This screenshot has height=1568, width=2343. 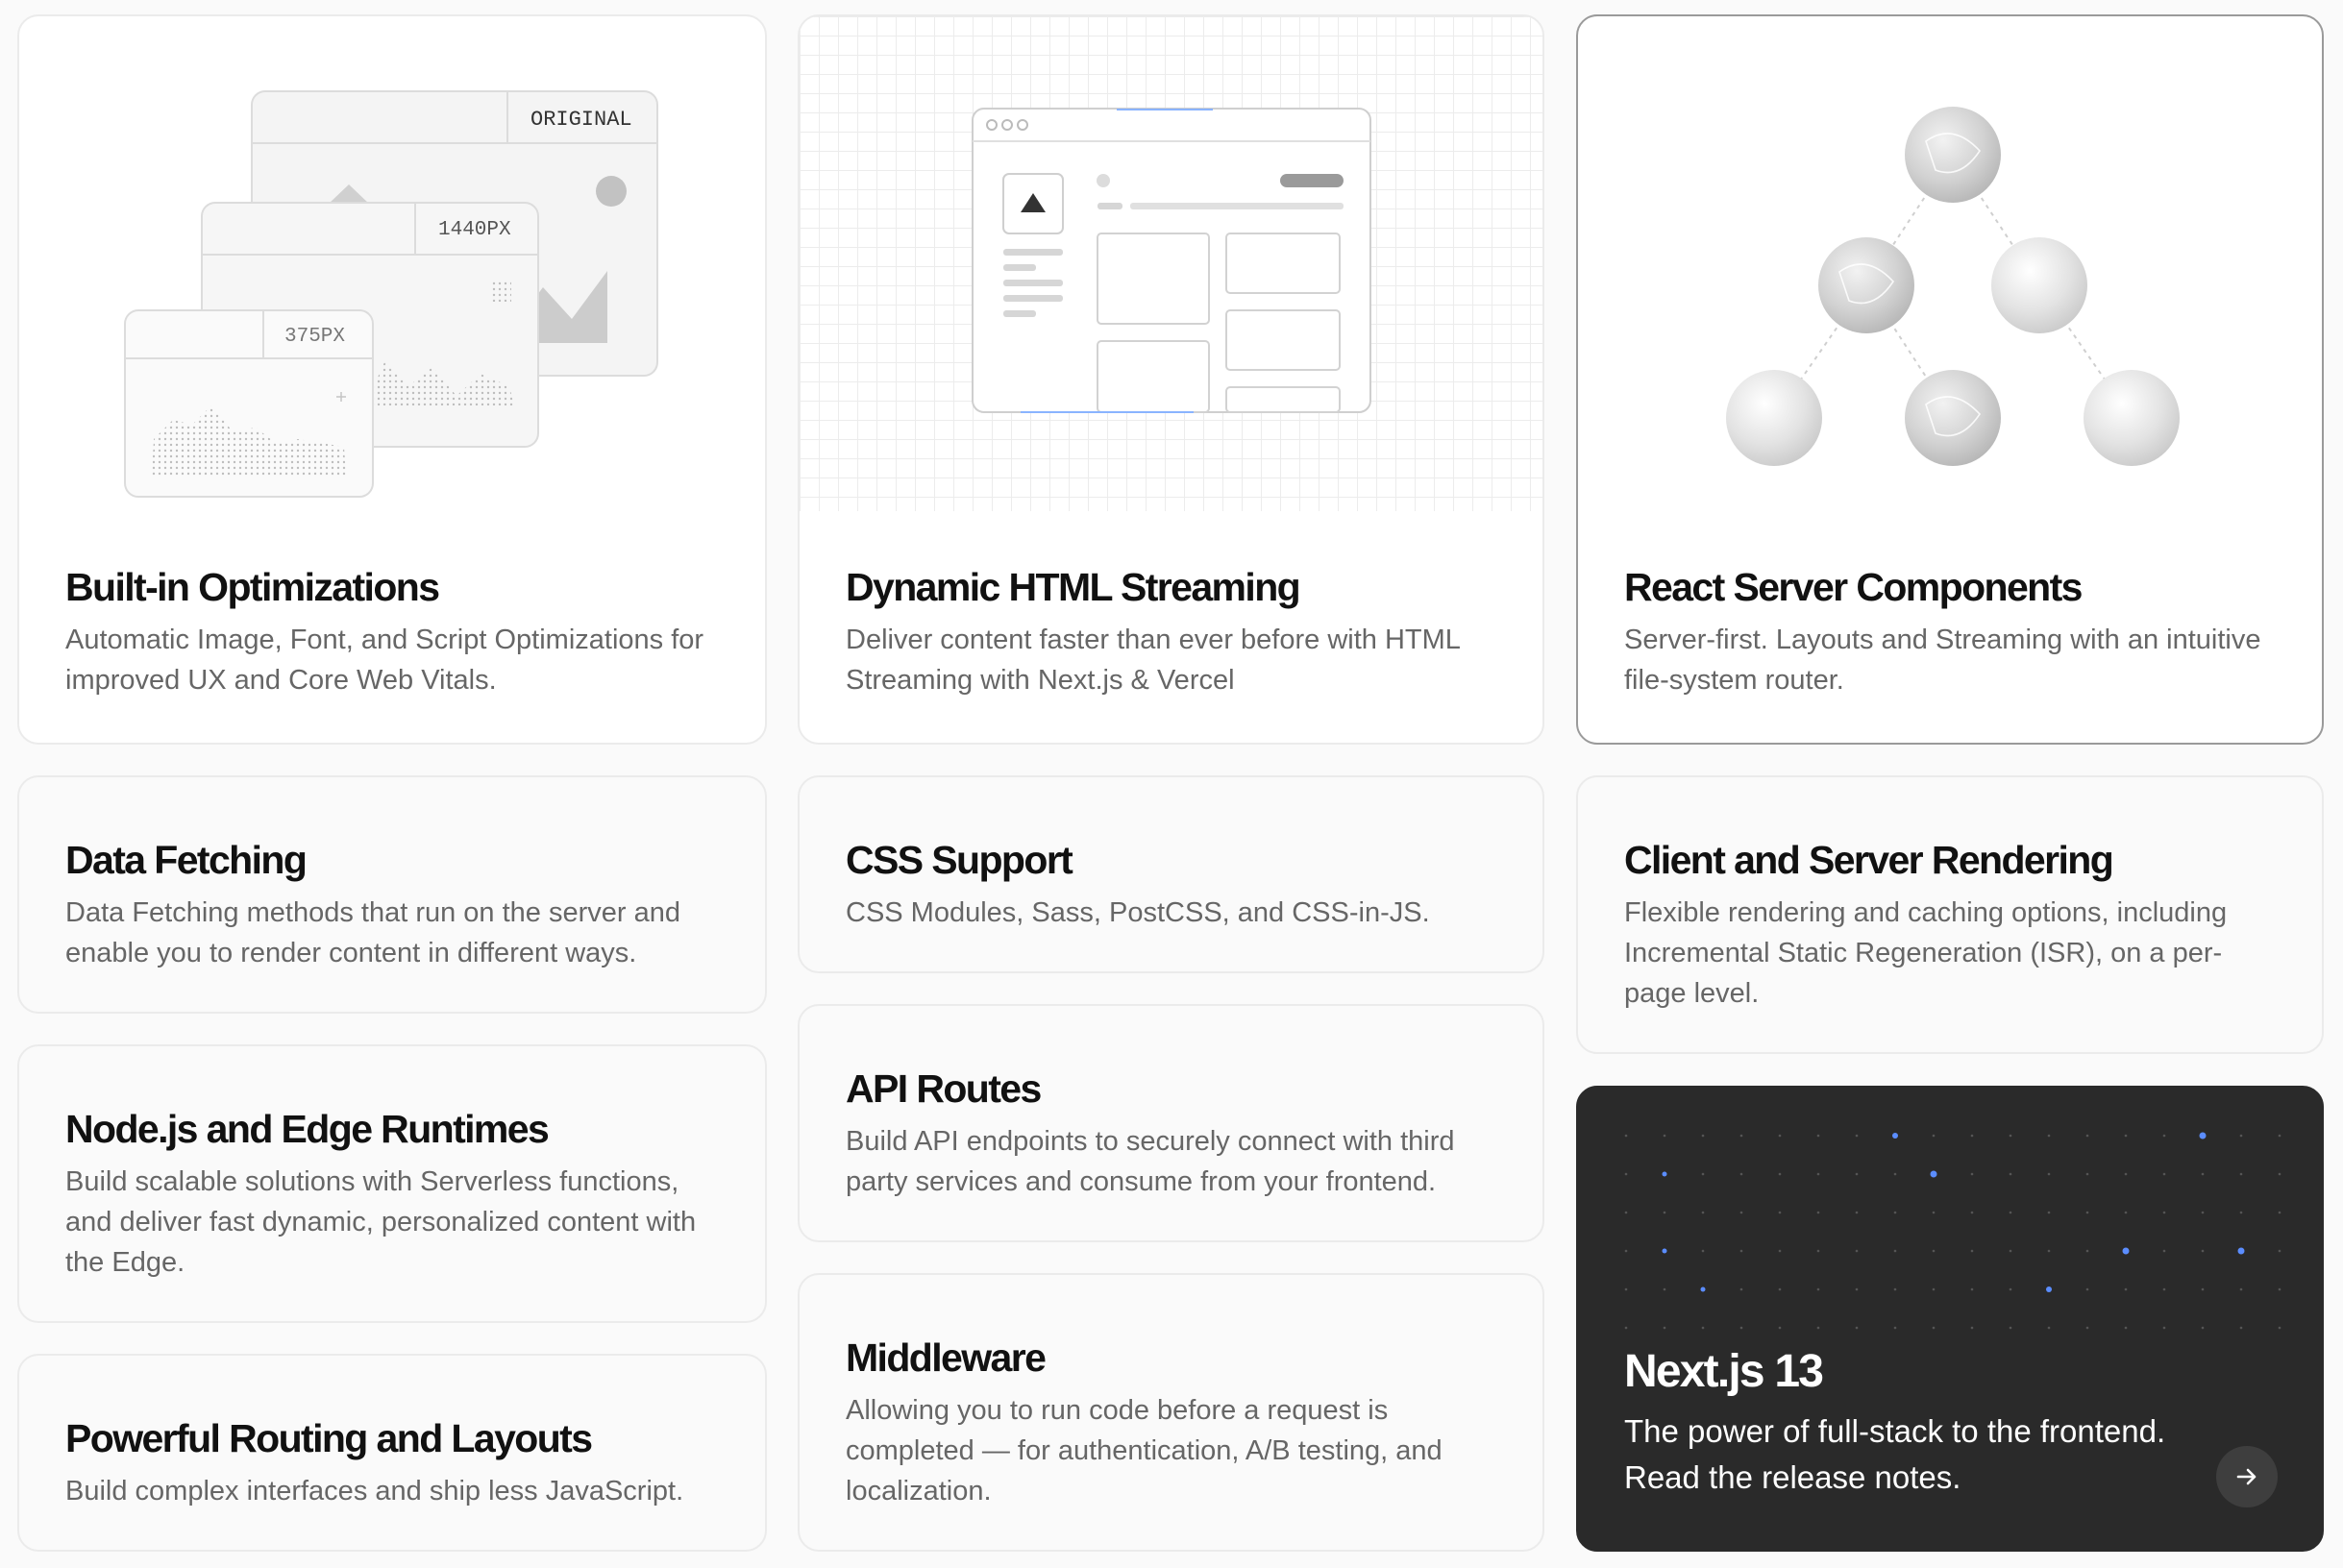 I want to click on card-title: Powerful Routing and Layouts, so click(x=329, y=1438).